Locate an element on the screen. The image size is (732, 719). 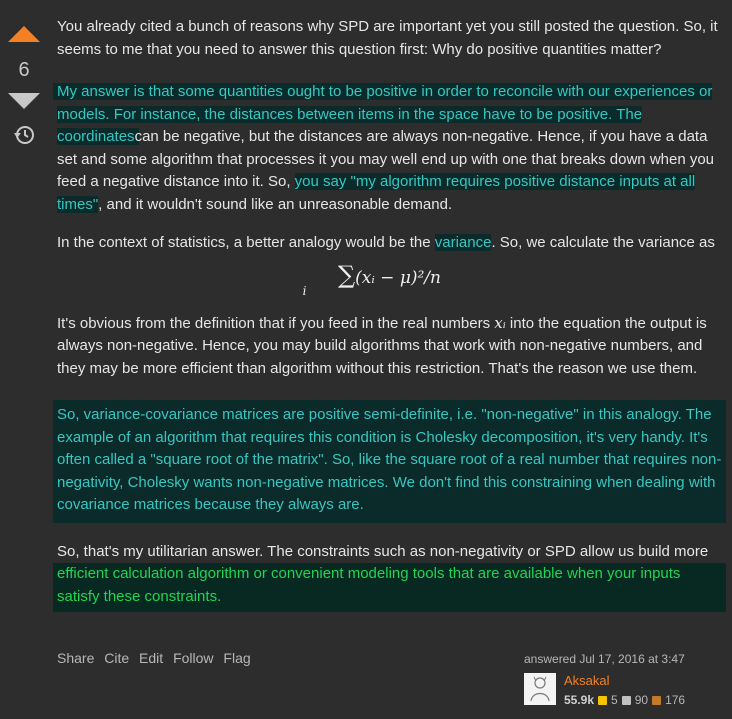
cite-link: Cite is located at coordinates (116, 658).